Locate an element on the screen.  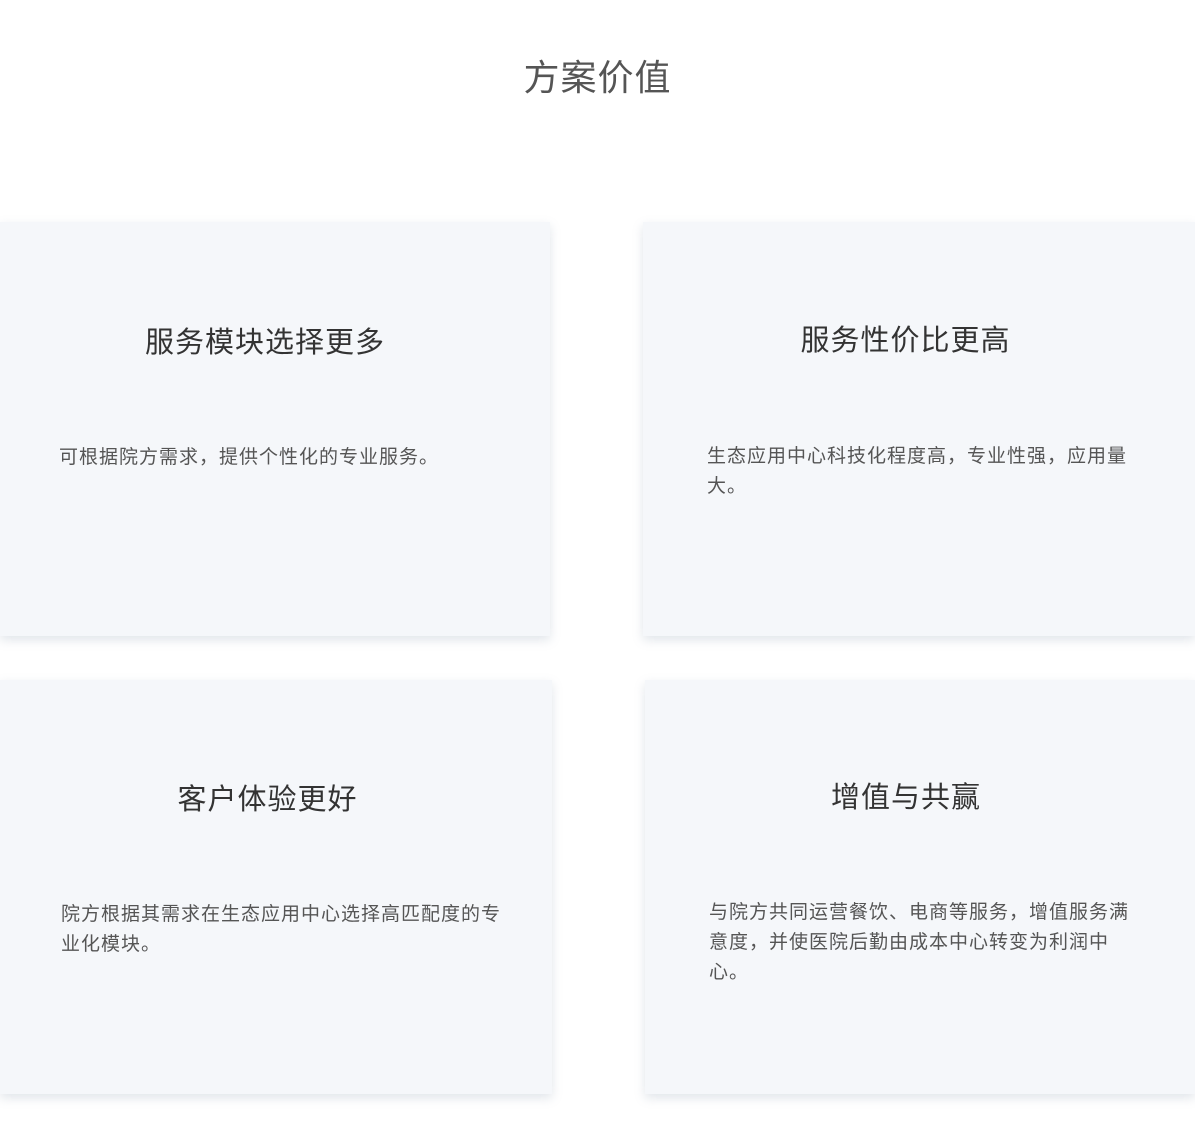
card-title: 服务性价比更高 is located at coordinates (905, 340).